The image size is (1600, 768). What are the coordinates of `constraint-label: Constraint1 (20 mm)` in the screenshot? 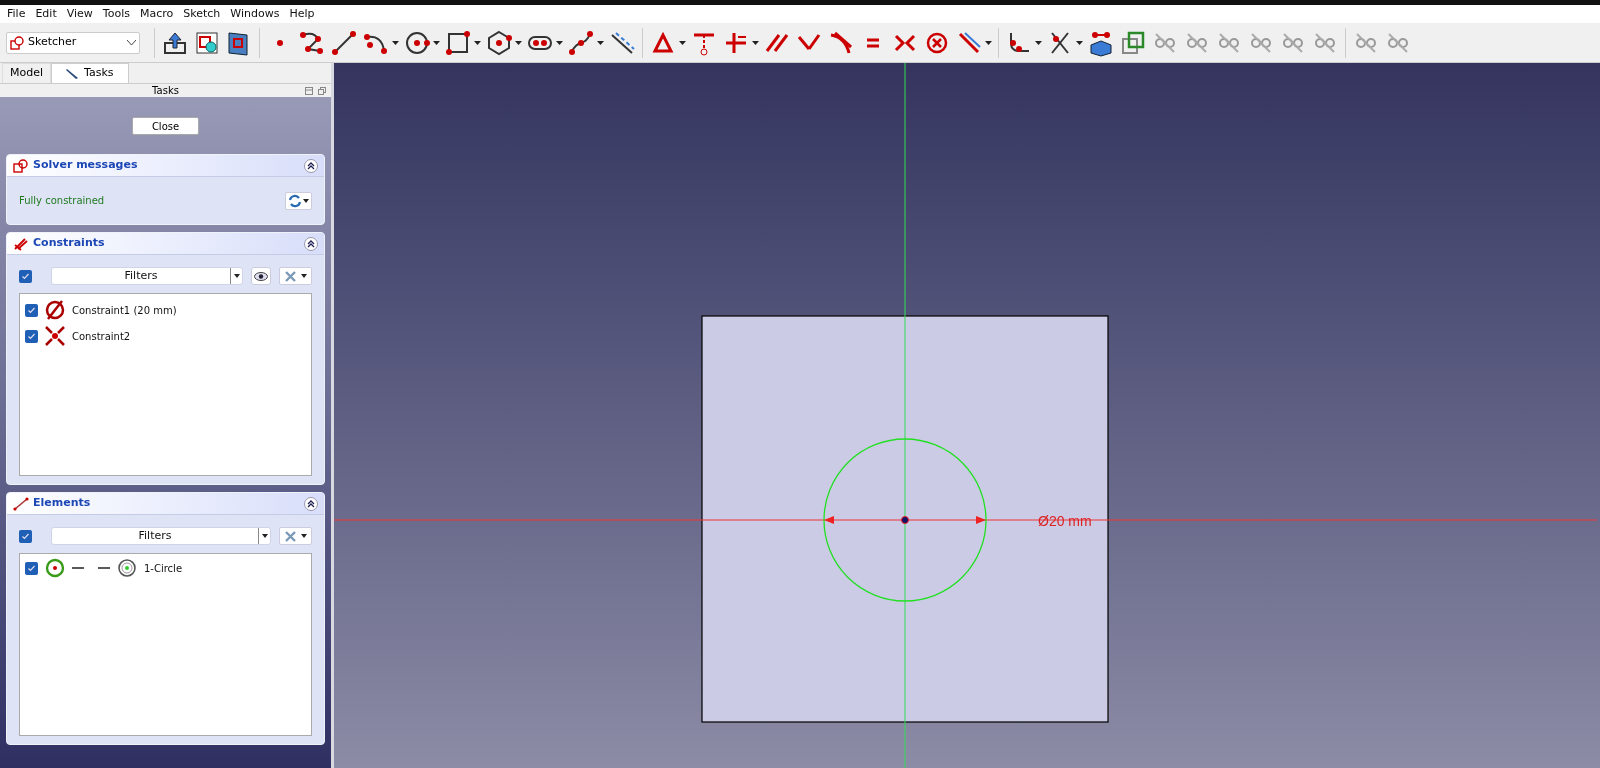 It's located at (124, 310).